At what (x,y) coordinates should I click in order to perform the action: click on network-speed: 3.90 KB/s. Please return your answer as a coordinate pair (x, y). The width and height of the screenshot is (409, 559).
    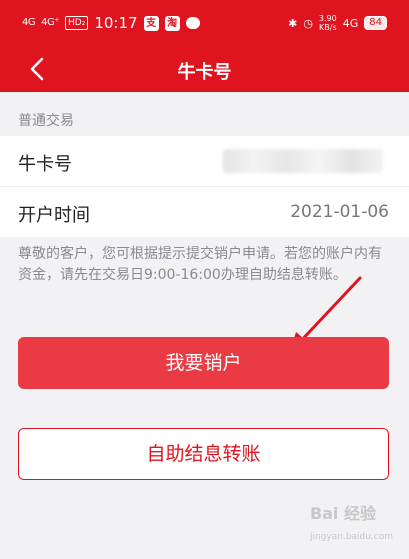
    Looking at the image, I should click on (328, 23).